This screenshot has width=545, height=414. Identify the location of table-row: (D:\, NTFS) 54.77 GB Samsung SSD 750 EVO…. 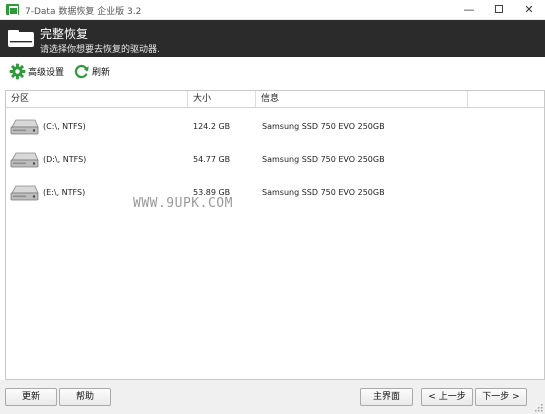
(275, 160).